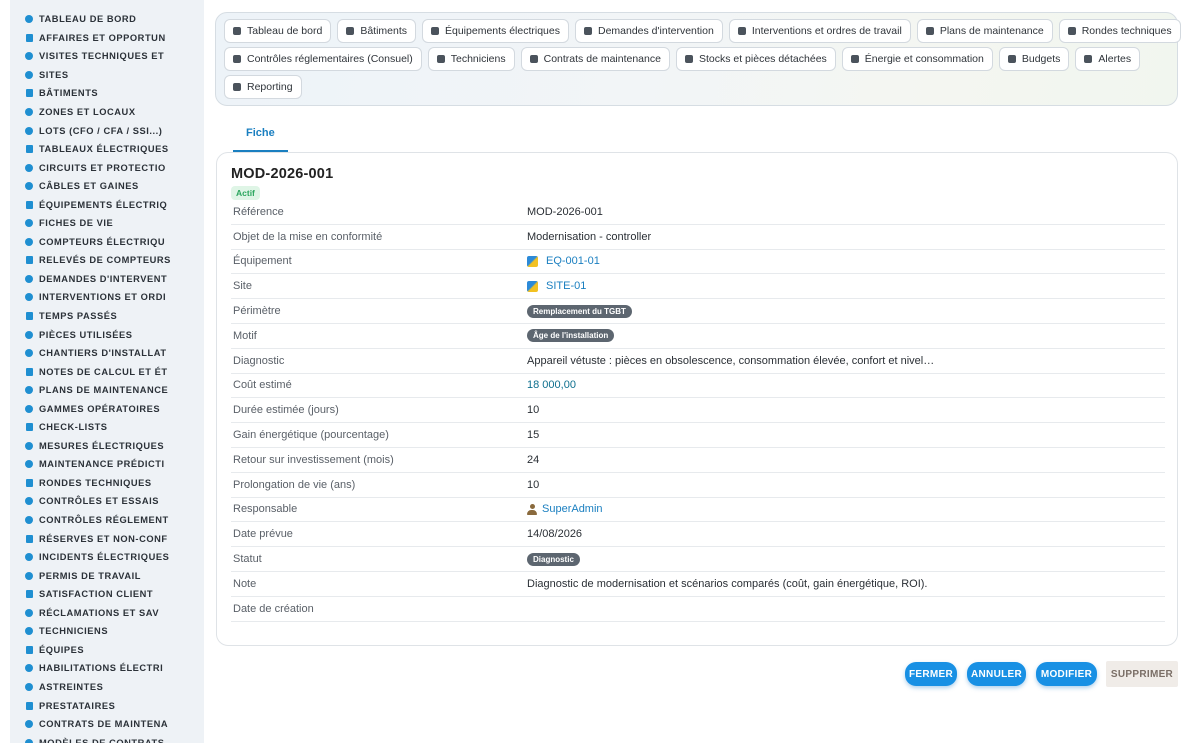 The height and width of the screenshot is (743, 1200). What do you see at coordinates (533, 460) in the screenshot?
I see `field-value: 24` at bounding box center [533, 460].